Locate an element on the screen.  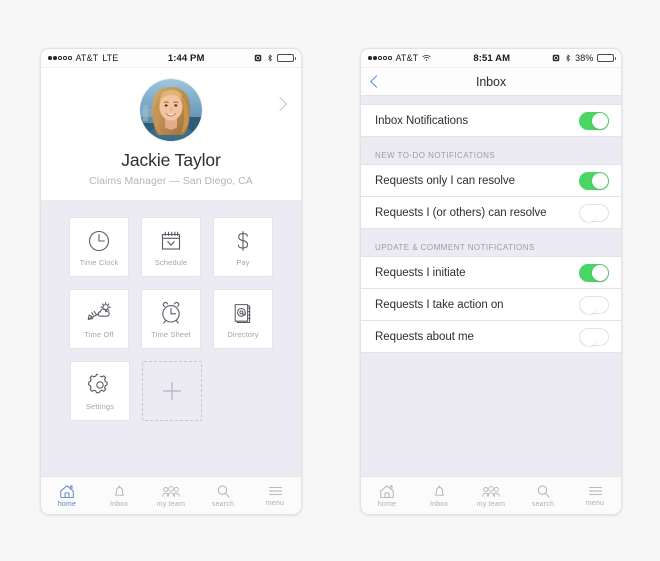
tab-label: search is located at coordinates (543, 504).